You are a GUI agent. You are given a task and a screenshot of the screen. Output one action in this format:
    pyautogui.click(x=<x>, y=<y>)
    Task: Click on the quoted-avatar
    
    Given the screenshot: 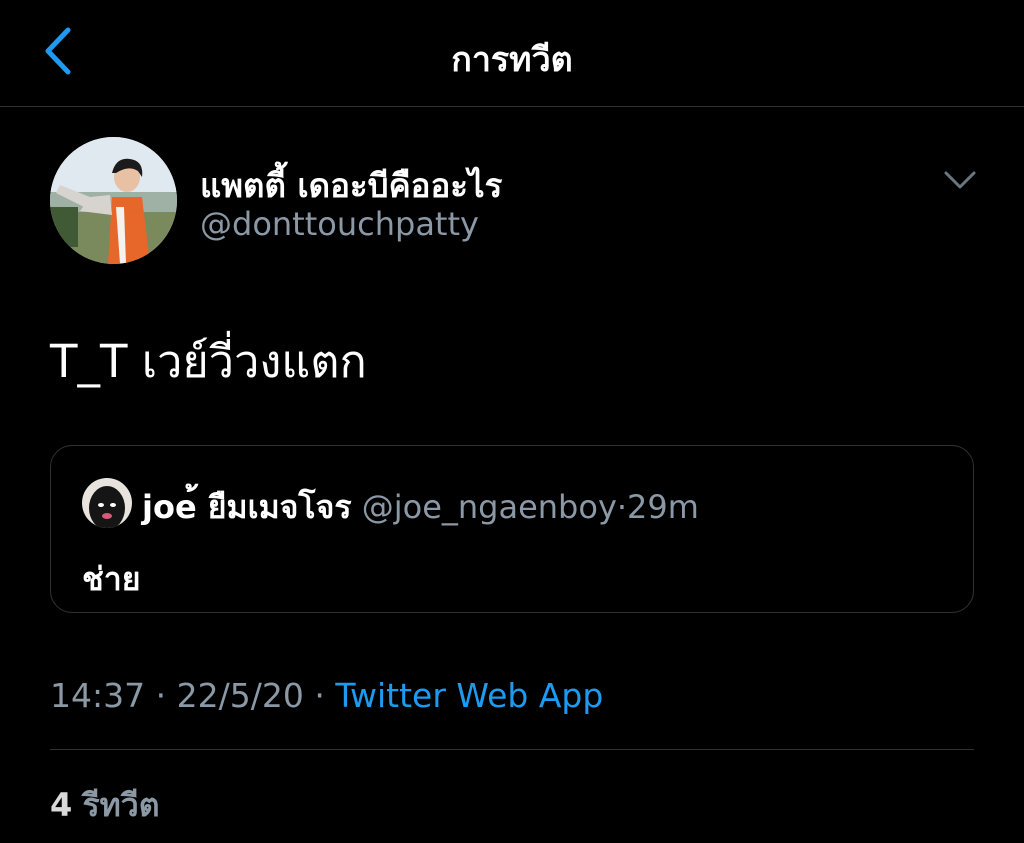 What is the action you would take?
    pyautogui.click(x=107, y=503)
    